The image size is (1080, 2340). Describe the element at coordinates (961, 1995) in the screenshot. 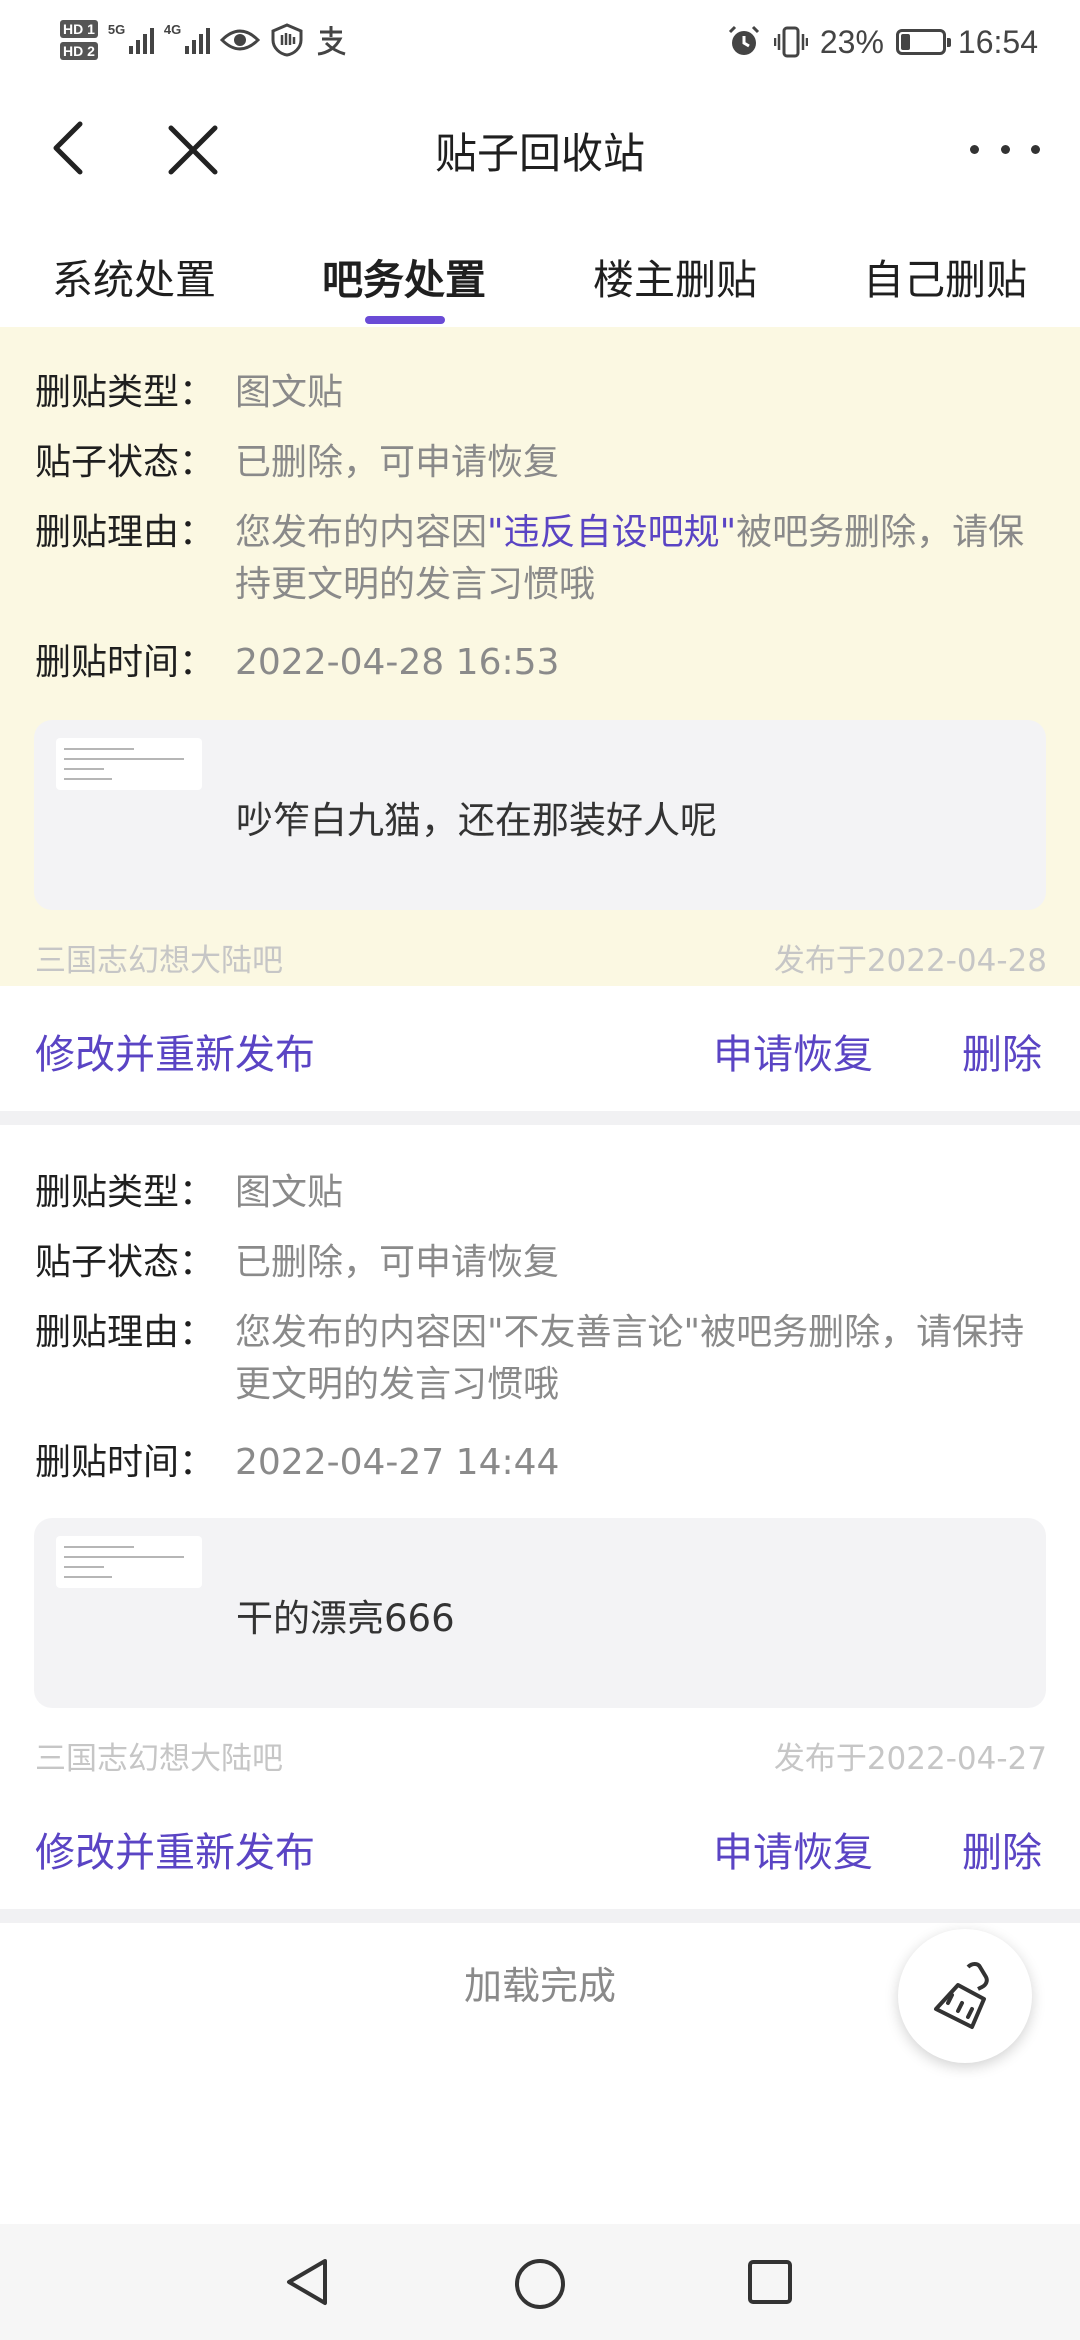

I see `broom-icon` at that location.